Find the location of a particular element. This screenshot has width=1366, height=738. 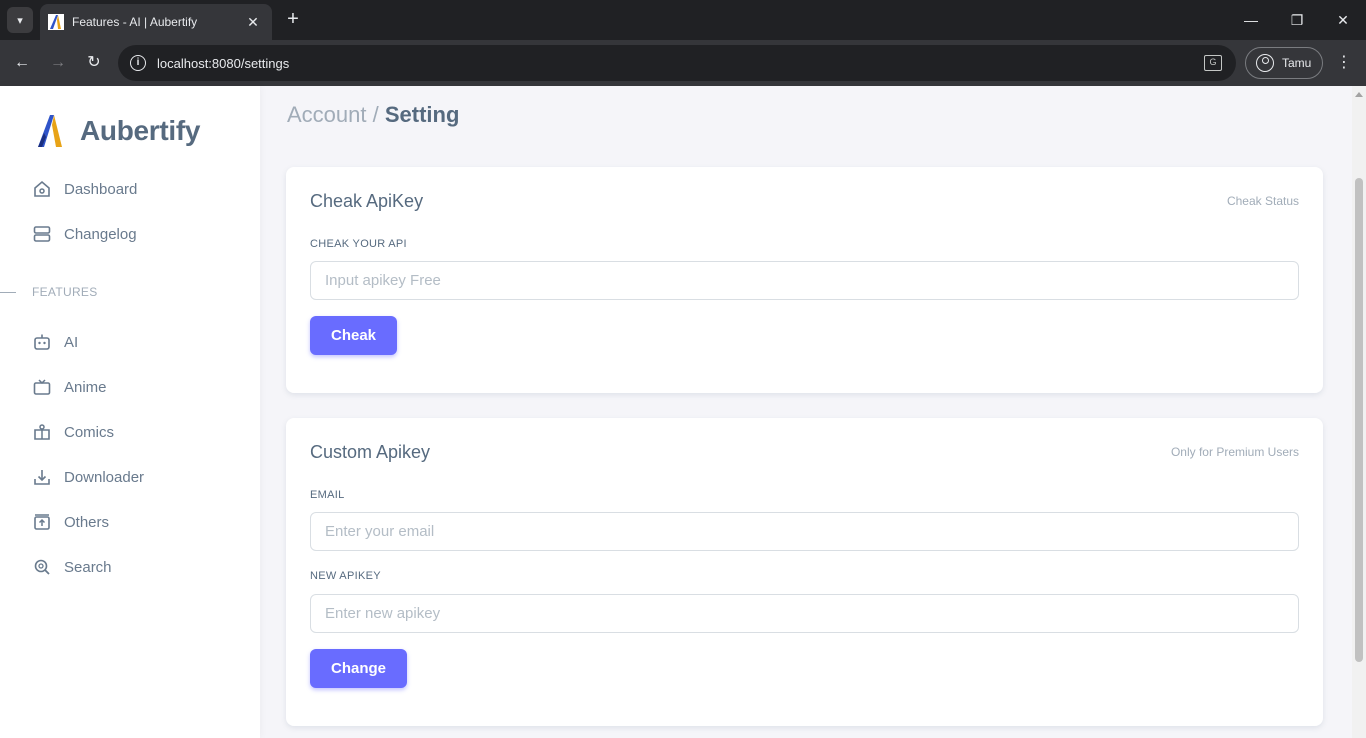

sidebar-item-others: Others is located at coordinates (70, 522).